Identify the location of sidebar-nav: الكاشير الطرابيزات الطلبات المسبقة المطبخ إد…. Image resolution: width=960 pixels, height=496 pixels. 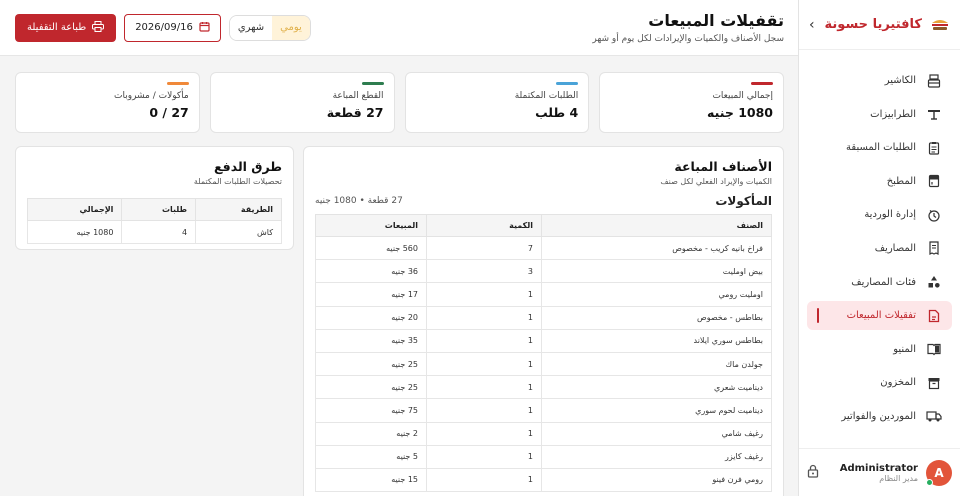
(879, 240).